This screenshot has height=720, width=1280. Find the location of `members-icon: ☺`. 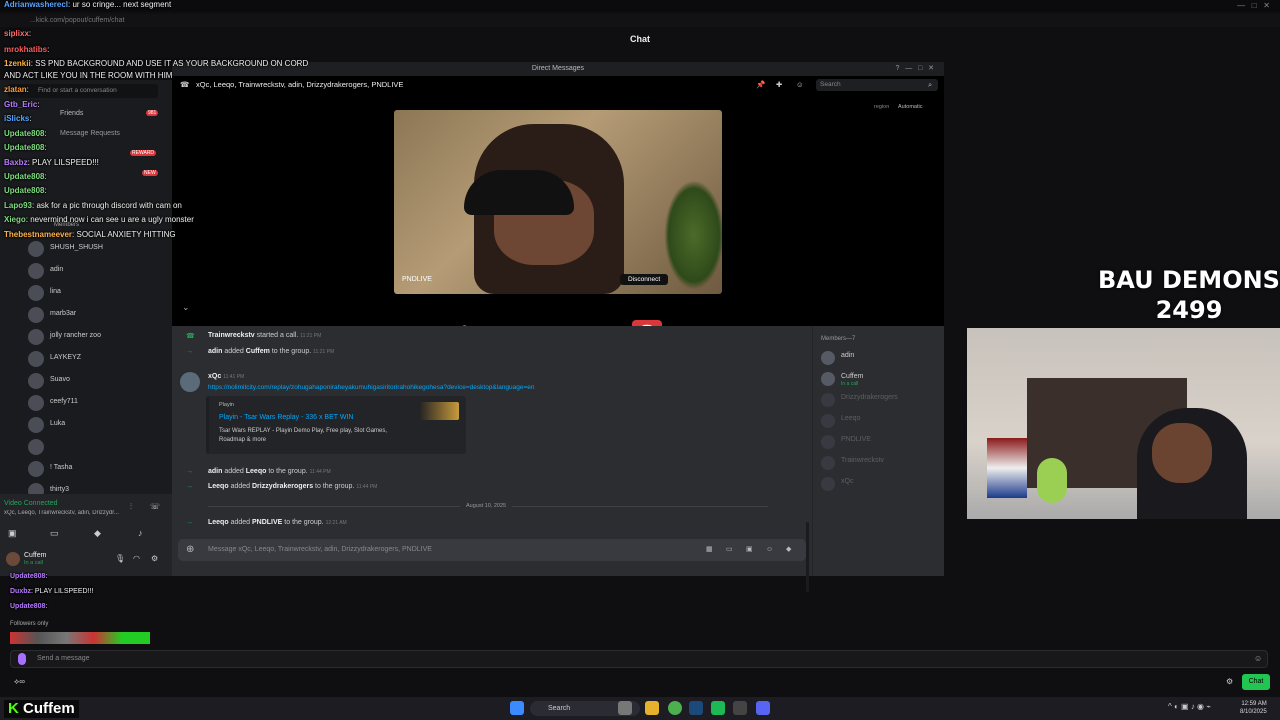

members-icon: ☺ is located at coordinates (800, 85).